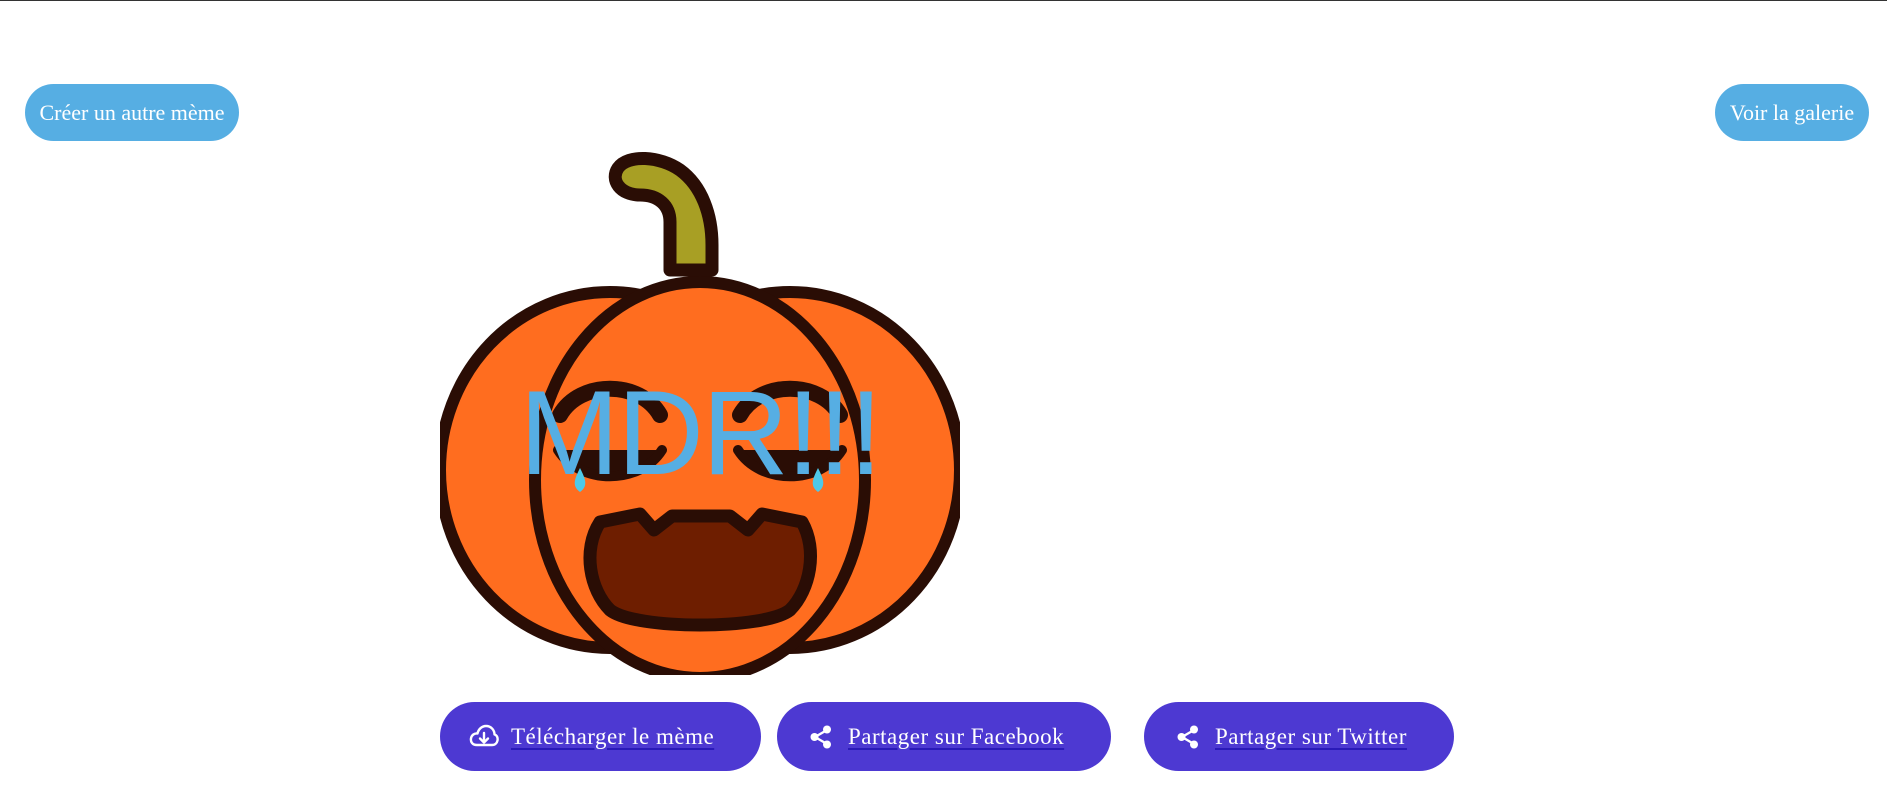  I want to click on view-gallery-button: Voir la galerie, so click(1792, 112).